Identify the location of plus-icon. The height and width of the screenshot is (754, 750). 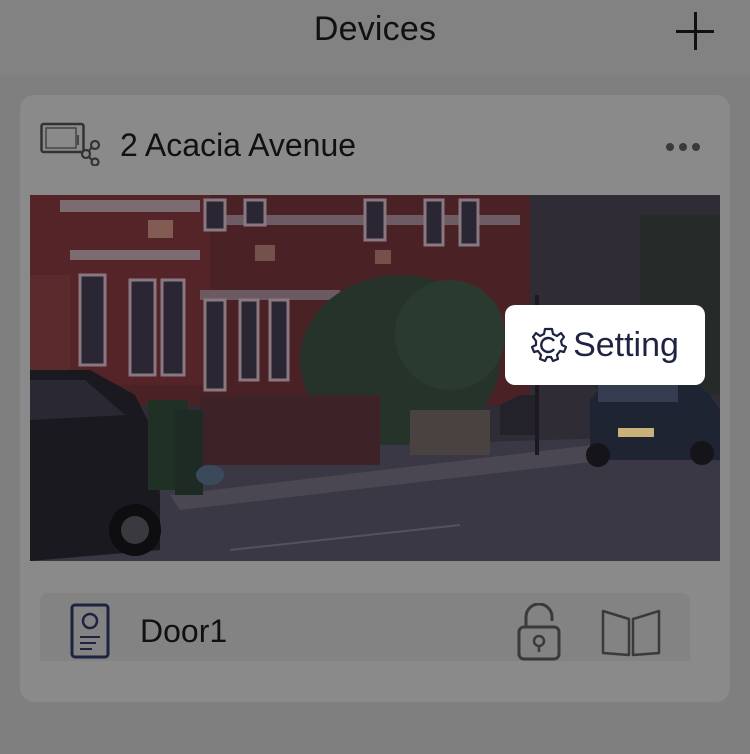
(695, 31).